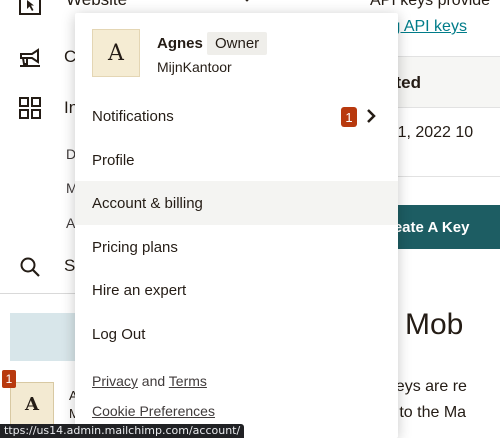 This screenshot has width=500, height=438. I want to click on account-billing-label: Account & billing, so click(147, 203).